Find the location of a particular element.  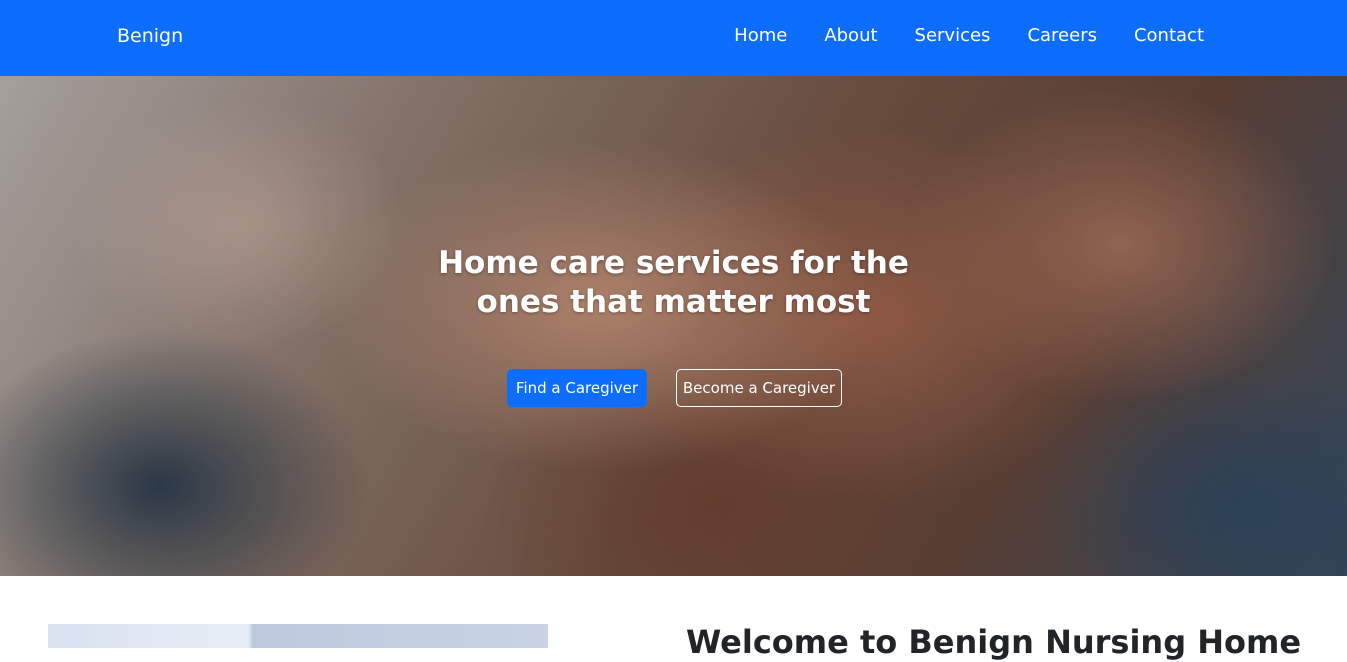

nav-link-services: Services is located at coordinates (953, 35).